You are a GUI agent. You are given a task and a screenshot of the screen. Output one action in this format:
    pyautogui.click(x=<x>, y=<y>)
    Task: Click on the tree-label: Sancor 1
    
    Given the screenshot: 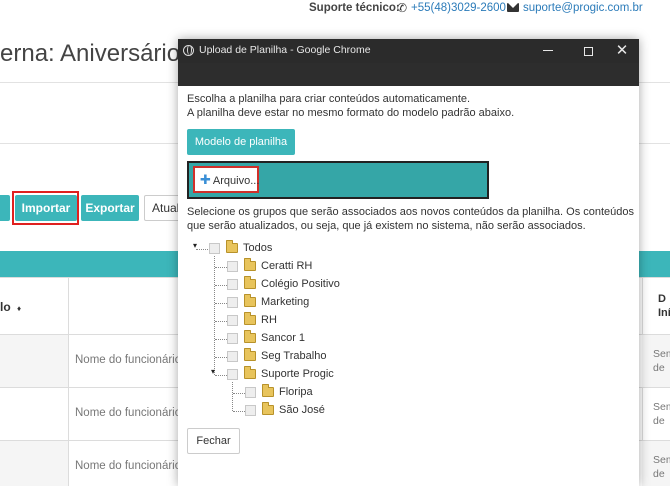 What is the action you would take?
    pyautogui.click(x=283, y=338)
    